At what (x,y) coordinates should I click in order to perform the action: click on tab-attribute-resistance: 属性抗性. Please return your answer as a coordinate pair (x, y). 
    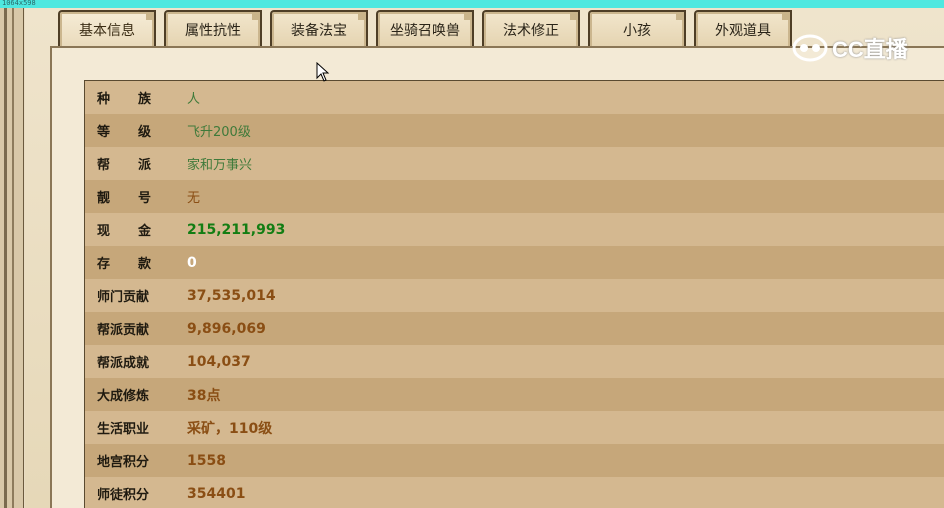
    Looking at the image, I should click on (213, 29).